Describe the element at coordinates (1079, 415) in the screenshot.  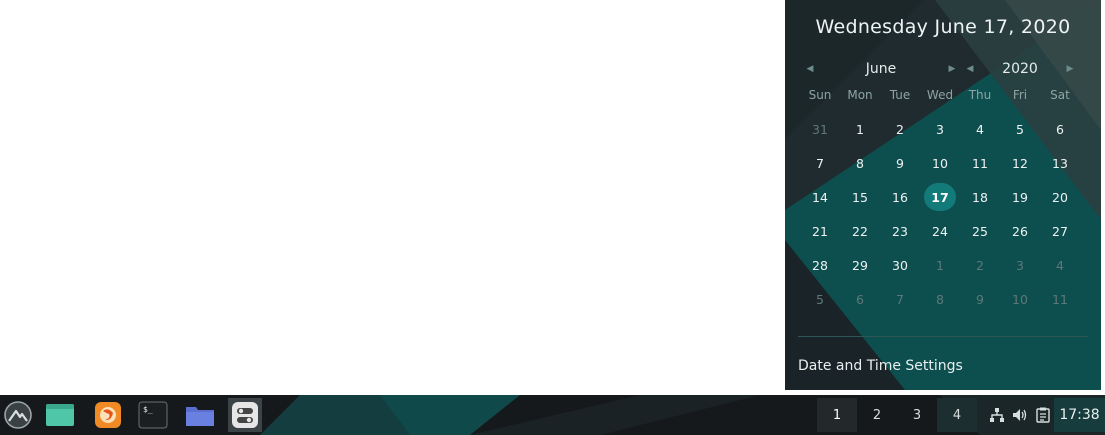
I see `clock: 17:38` at that location.